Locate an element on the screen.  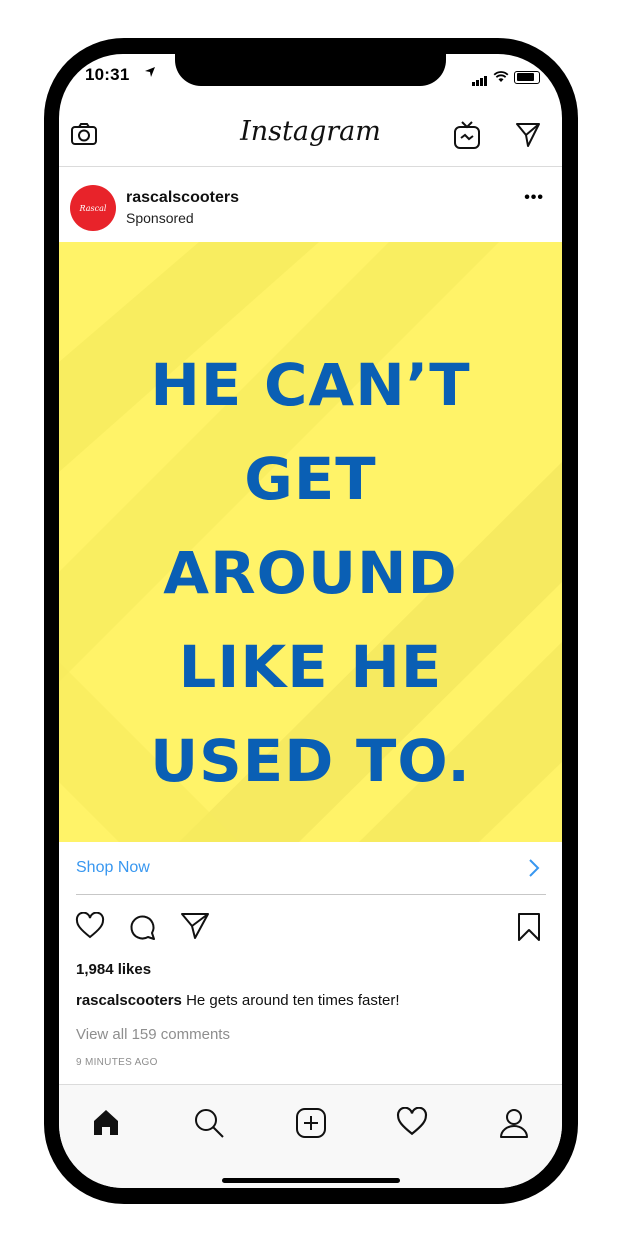
ad-line: USED TO. is located at coordinates (310, 761).